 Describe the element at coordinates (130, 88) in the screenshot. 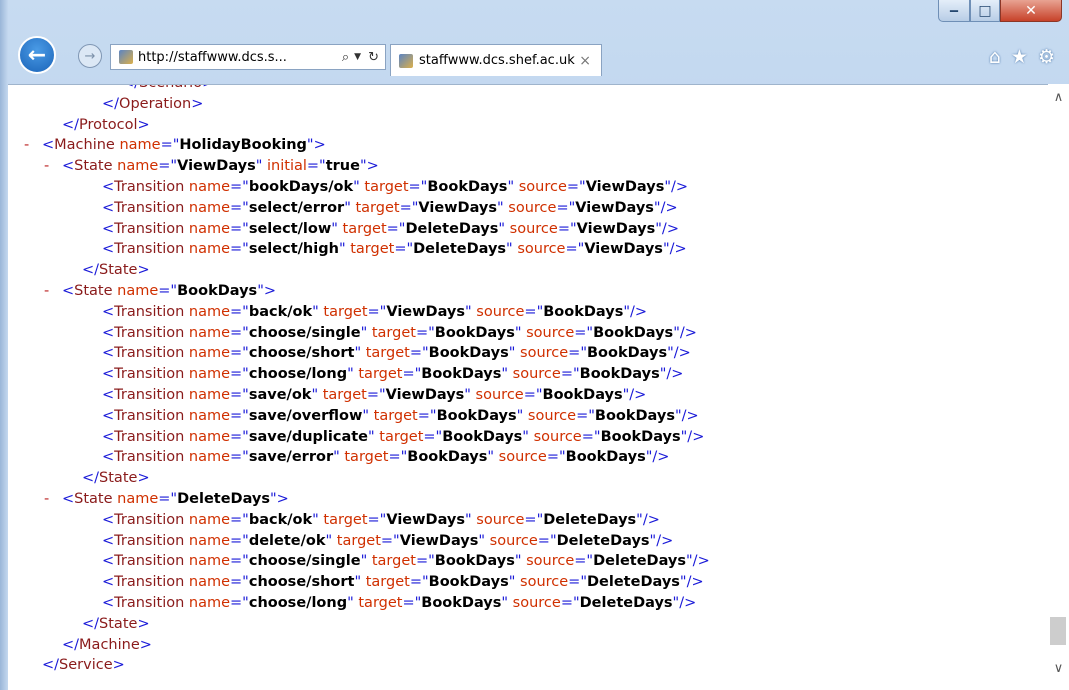

I see `xml-token: </` at that location.